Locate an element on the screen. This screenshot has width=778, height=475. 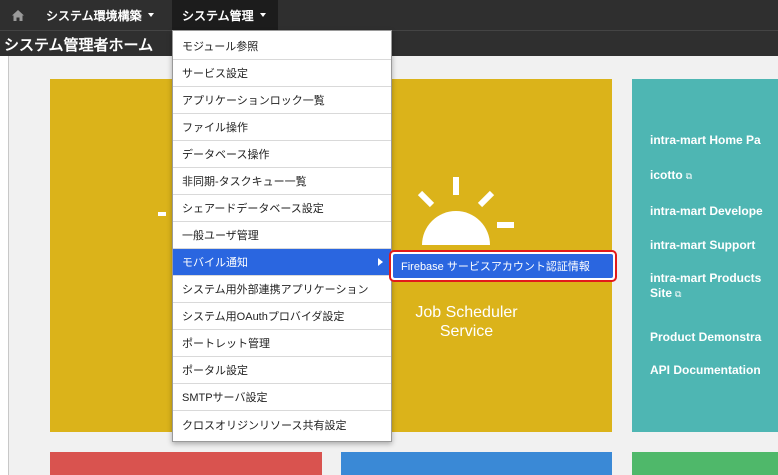
menu-system-environment: システム環境構築 is located at coordinates (102, 15).